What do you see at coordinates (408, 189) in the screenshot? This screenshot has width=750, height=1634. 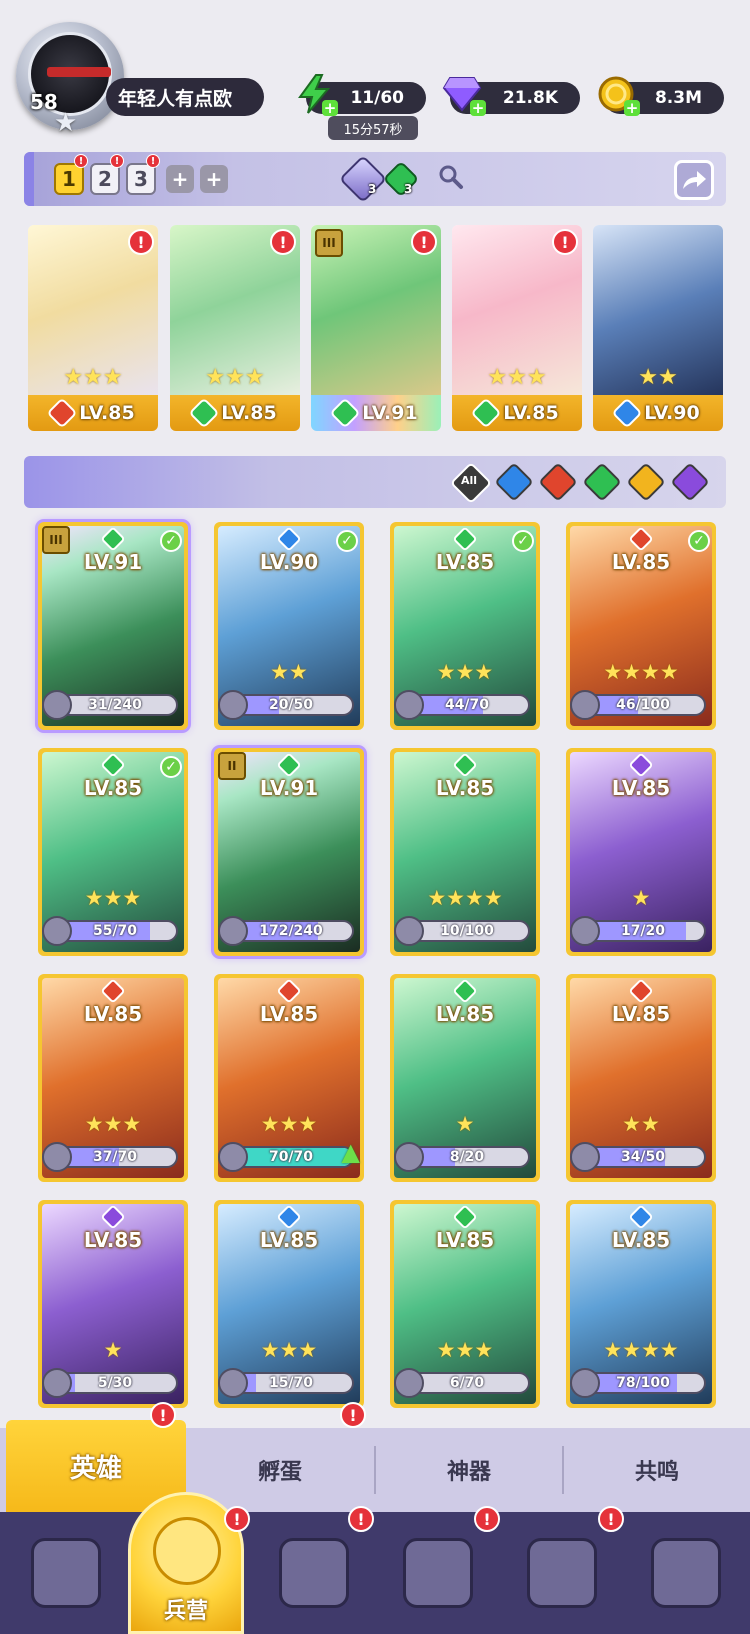 I see `green-gem-count: 3` at bounding box center [408, 189].